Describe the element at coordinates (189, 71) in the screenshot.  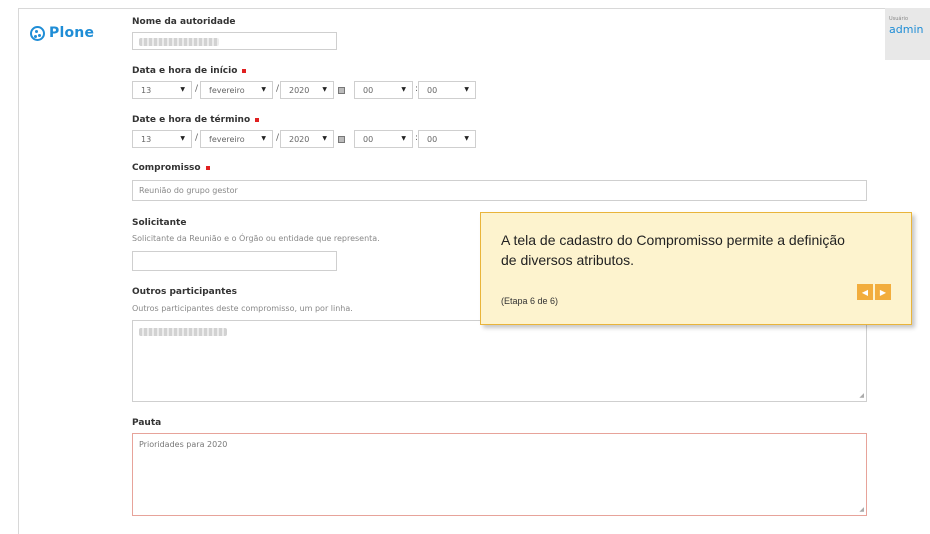
I see `inicio-label: Data e hora de início` at that location.